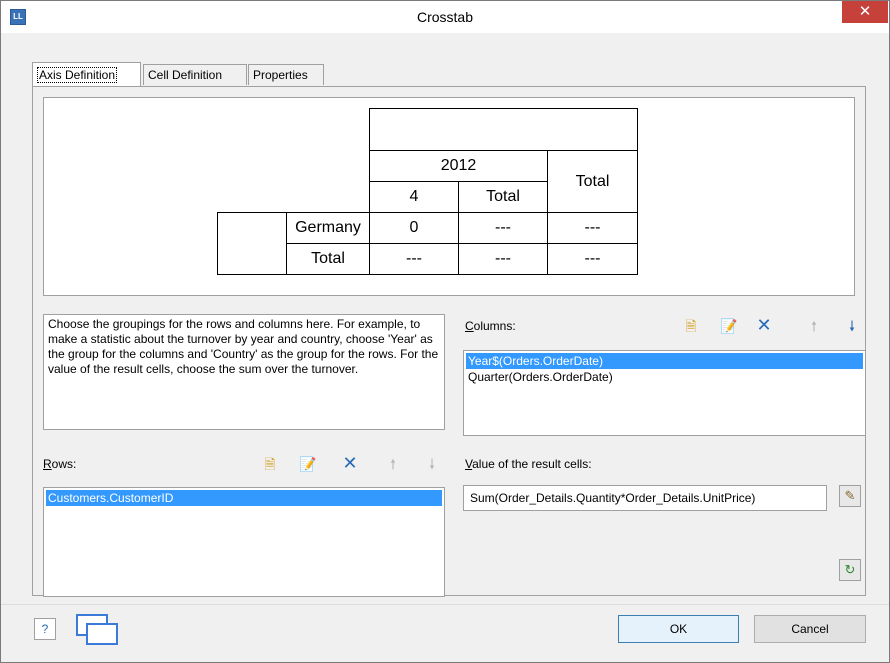 Image resolution: width=890 pixels, height=663 pixels. I want to click on preview-row-group-cell, so click(252, 243).